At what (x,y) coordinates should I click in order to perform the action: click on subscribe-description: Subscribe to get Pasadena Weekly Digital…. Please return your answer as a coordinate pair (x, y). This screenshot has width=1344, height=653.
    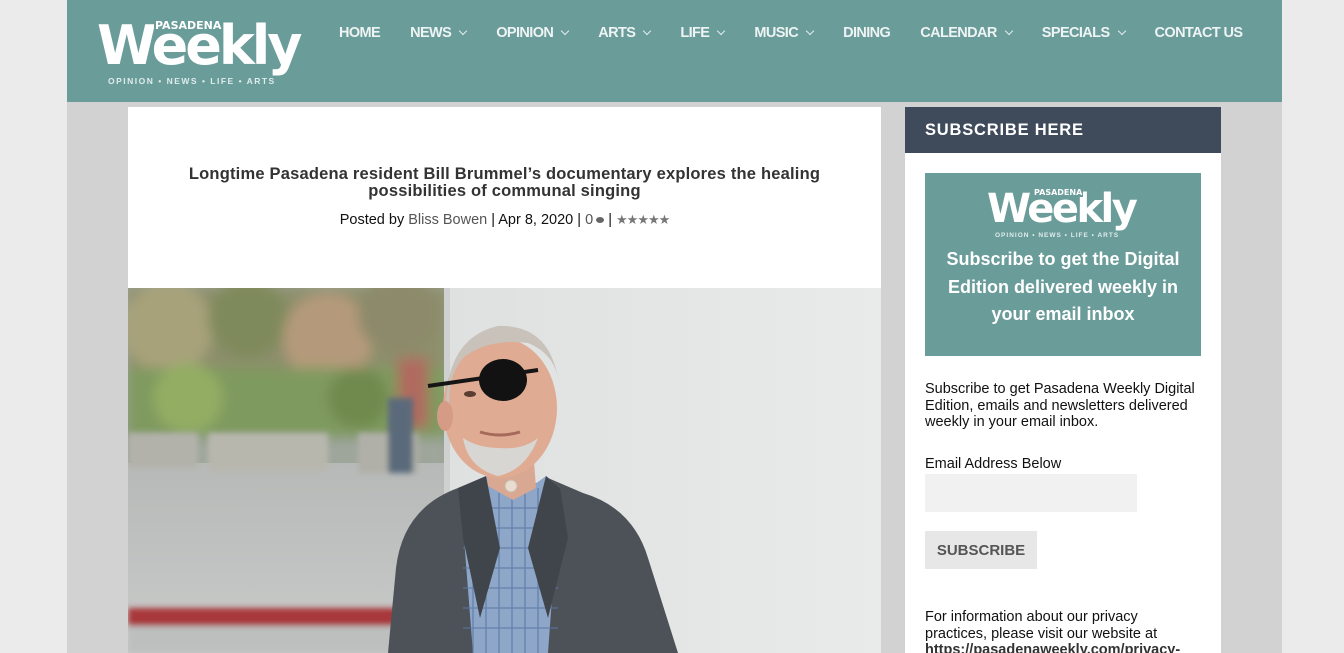
    Looking at the image, I should click on (1060, 405).